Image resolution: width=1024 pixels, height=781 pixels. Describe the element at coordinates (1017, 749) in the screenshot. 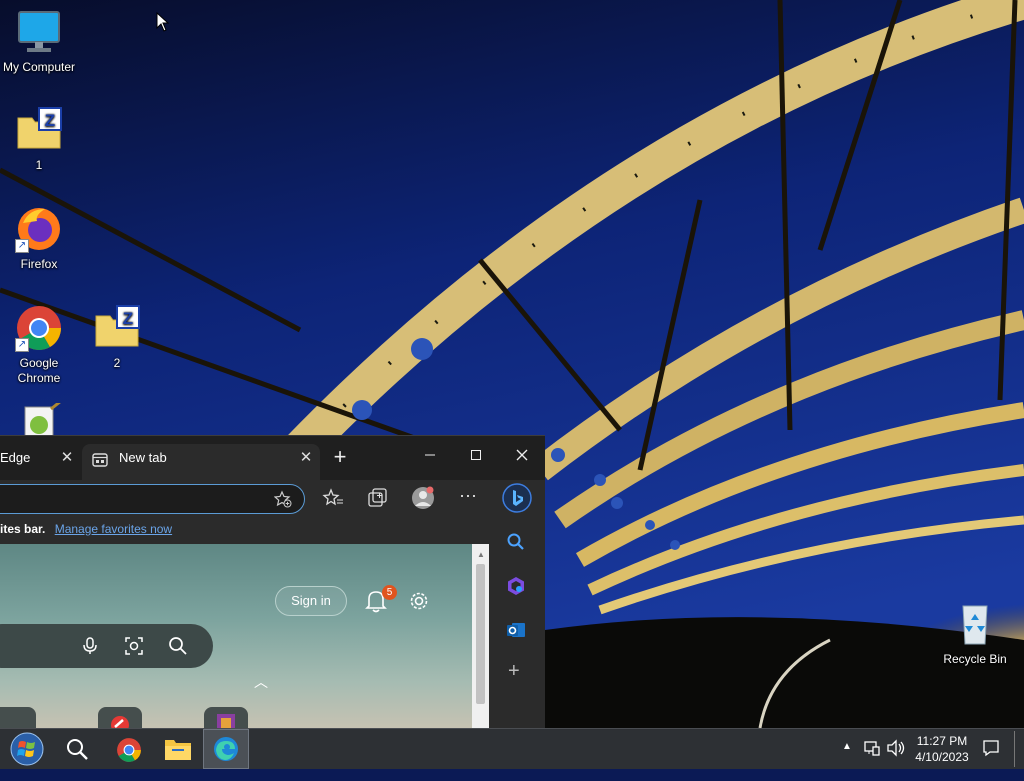

I see `show-desktop-button` at that location.